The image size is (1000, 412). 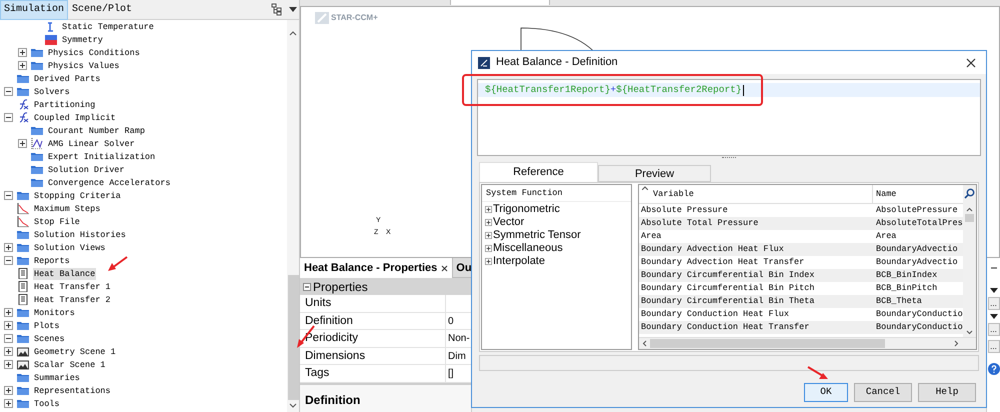 What do you see at coordinates (729, 117) in the screenshot?
I see `expression-editor: ${HeatTransfer1Report}+${HeatTransfer2Report}` at bounding box center [729, 117].